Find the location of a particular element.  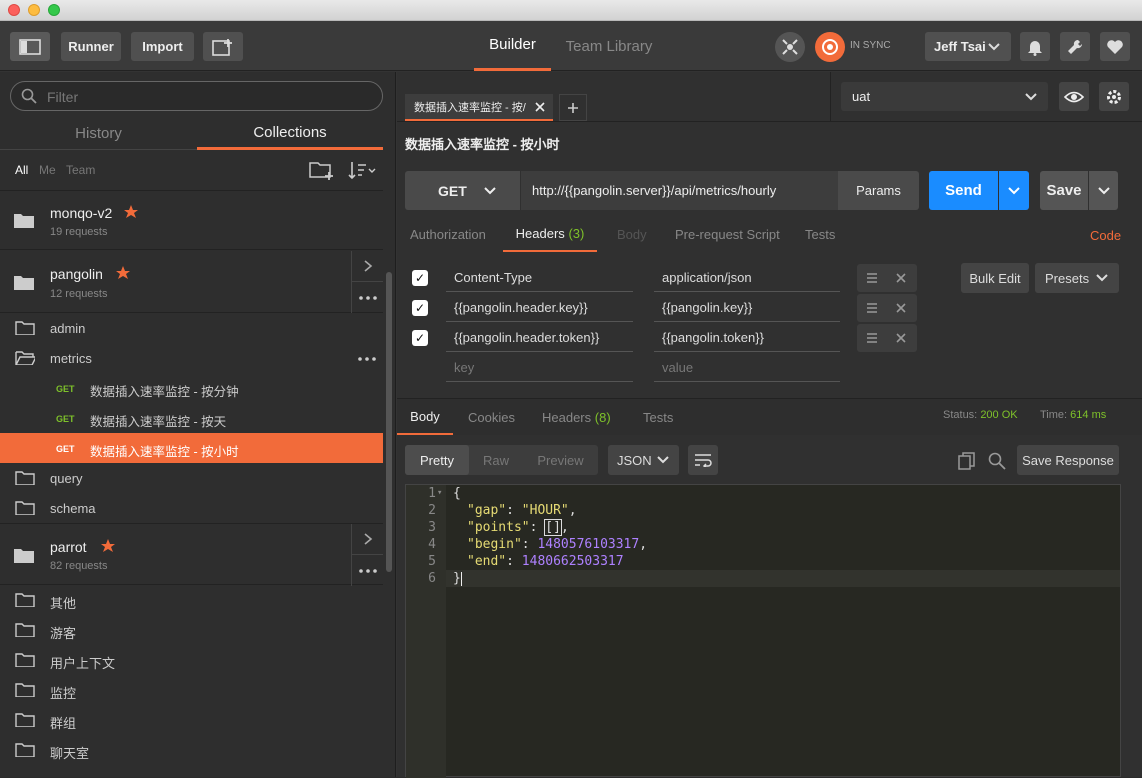

new-header-value-input: value is located at coordinates (747, 367).